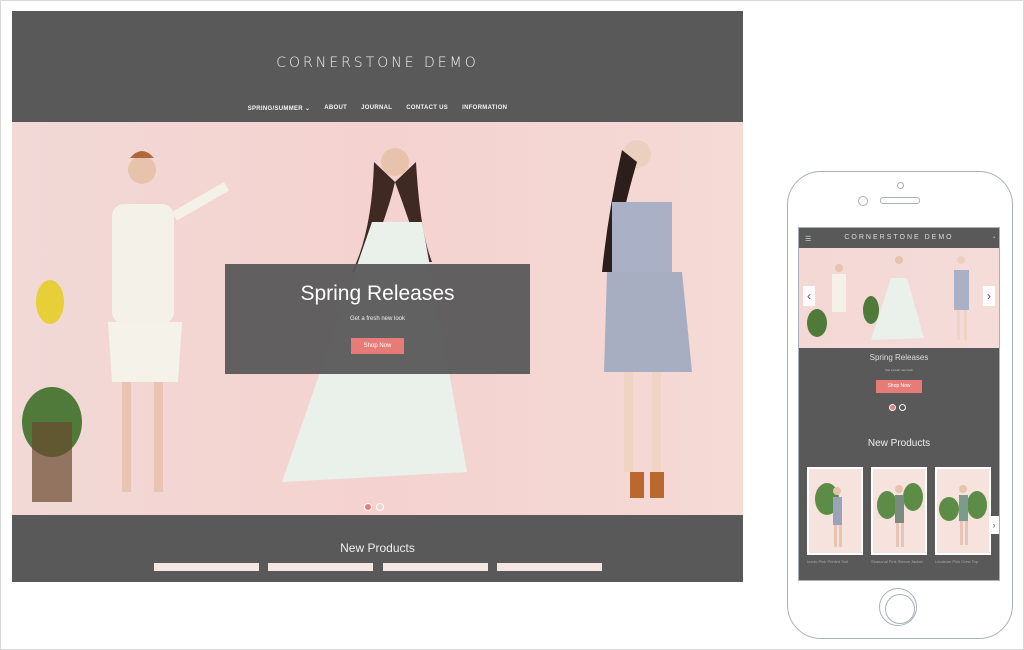  I want to click on home-button-ring, so click(900, 609).